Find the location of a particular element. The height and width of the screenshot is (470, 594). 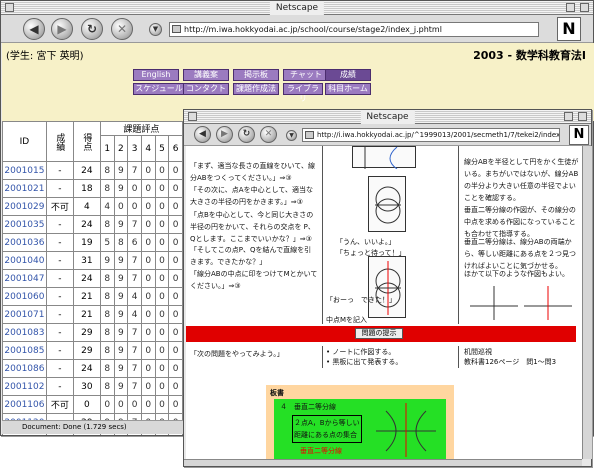

student-id-link: 2001071 is located at coordinates (24, 314).